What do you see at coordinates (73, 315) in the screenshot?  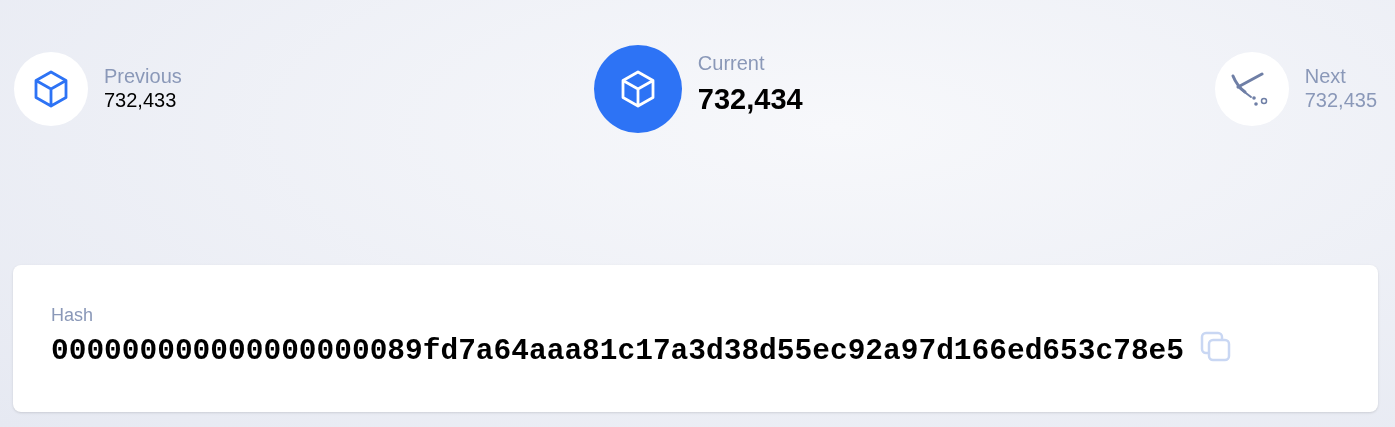 I see `hash-label: Hash` at bounding box center [73, 315].